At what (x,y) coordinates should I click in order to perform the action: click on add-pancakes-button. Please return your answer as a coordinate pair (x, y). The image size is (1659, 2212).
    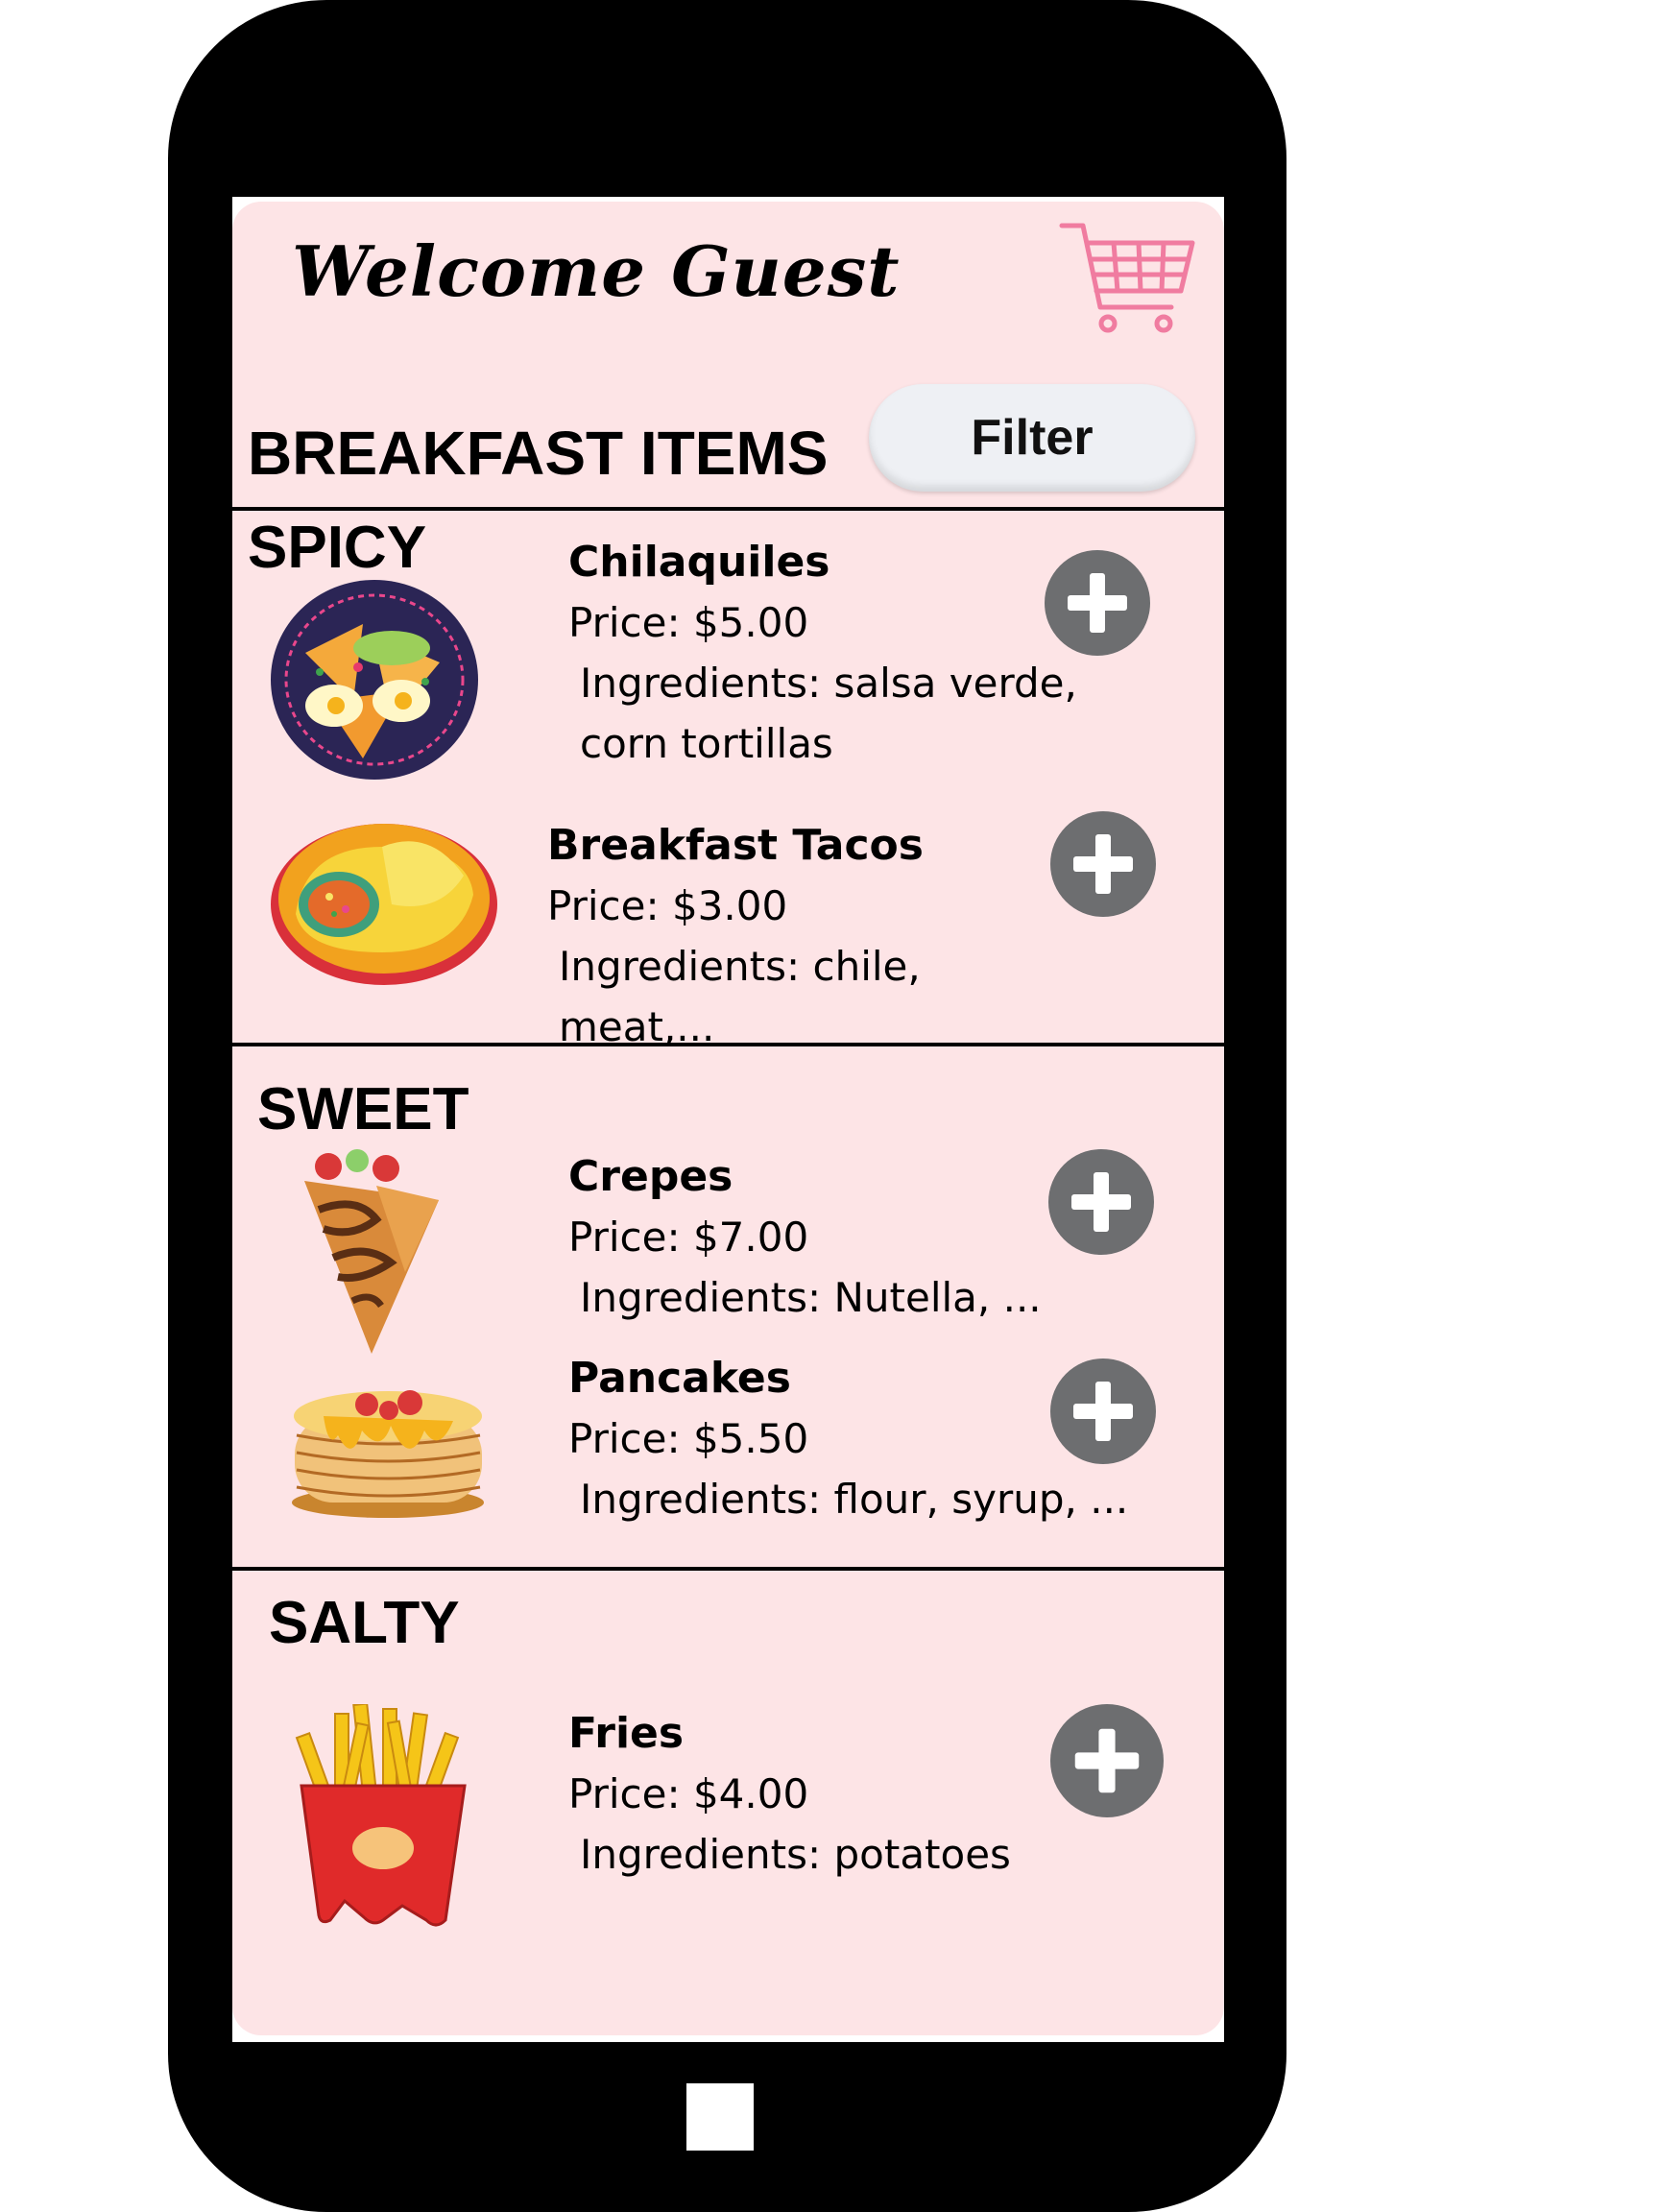
    Looking at the image, I should click on (1103, 1411).